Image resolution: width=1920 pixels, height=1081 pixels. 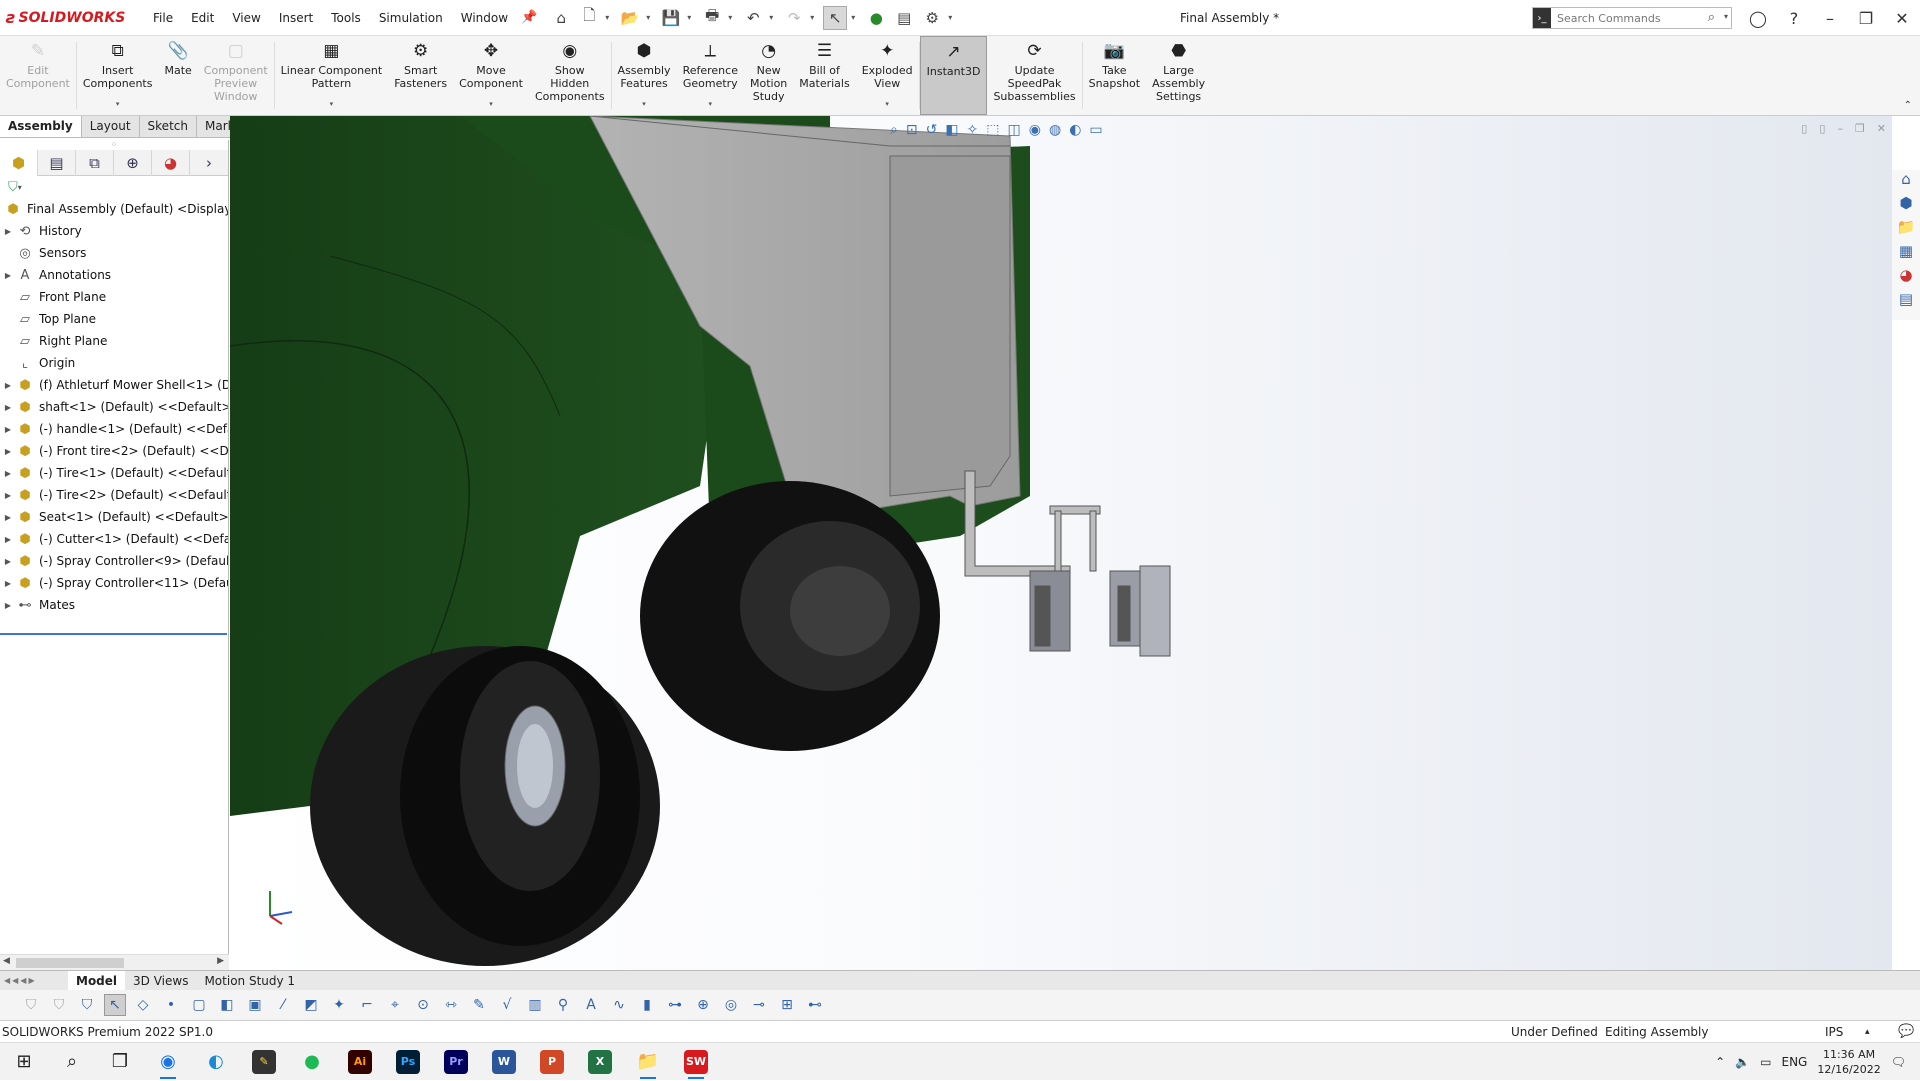 I want to click on scroll-right-icon: ▶, so click(x=220, y=961).